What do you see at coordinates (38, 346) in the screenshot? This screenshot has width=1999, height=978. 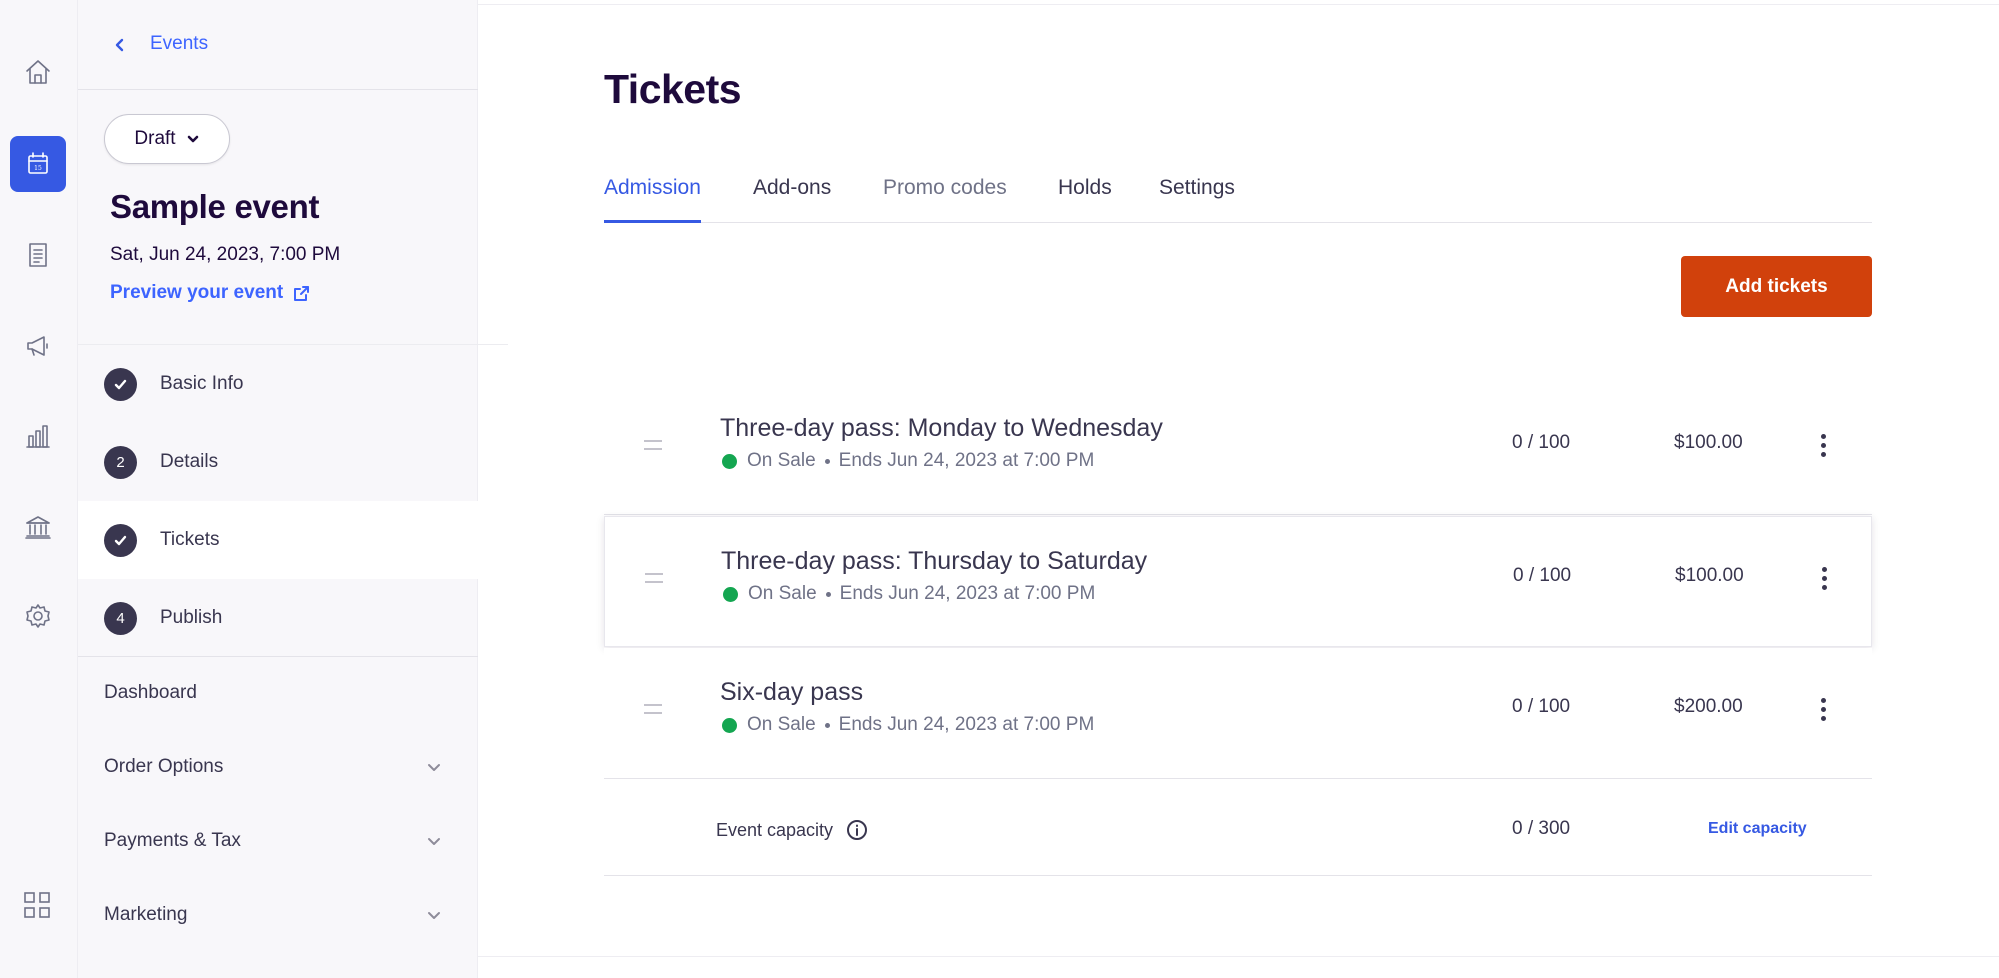 I see `megaphone-icon` at bounding box center [38, 346].